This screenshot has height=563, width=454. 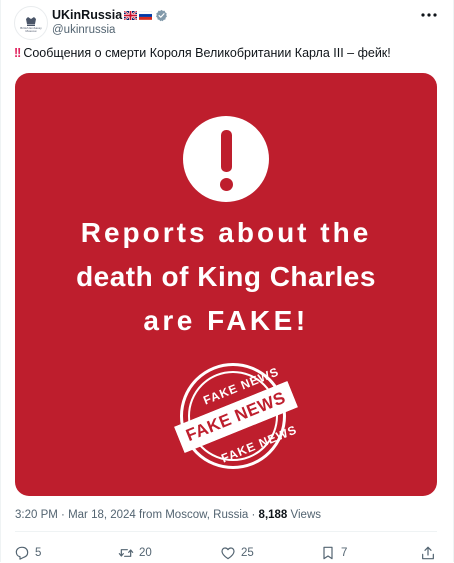 I want to click on bookmark-icon, so click(x=328, y=553).